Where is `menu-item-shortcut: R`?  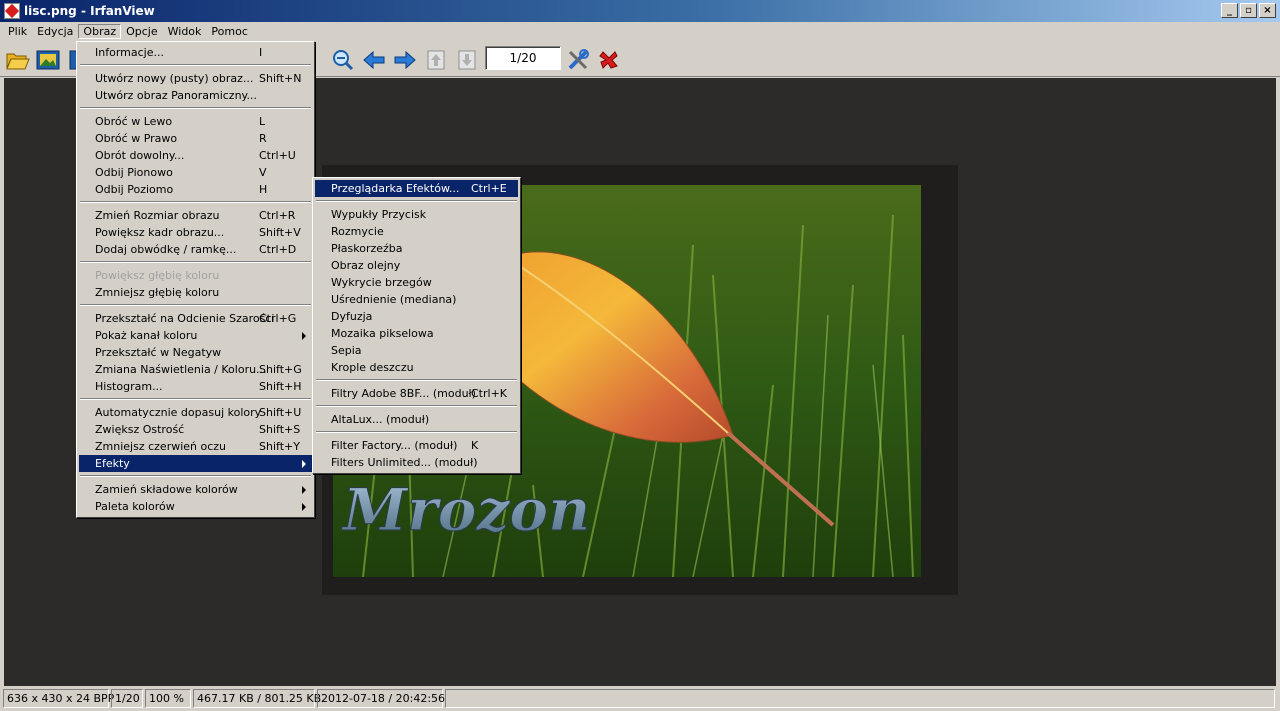
menu-item-shortcut: R is located at coordinates (263, 138).